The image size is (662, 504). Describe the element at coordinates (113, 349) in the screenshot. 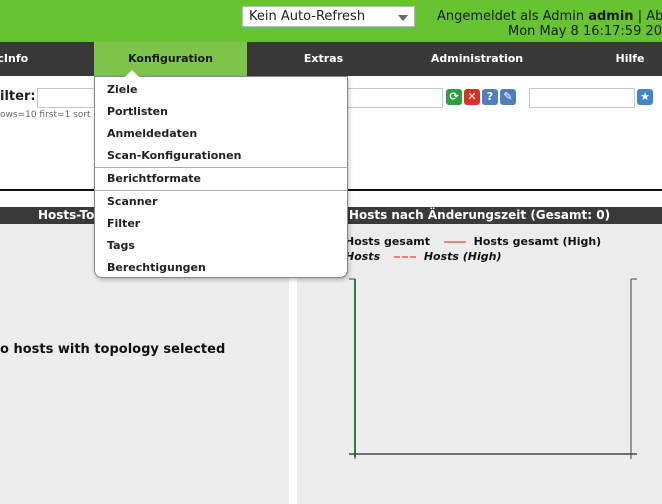

I see `no-hosts-message: o hosts with topology selected` at that location.